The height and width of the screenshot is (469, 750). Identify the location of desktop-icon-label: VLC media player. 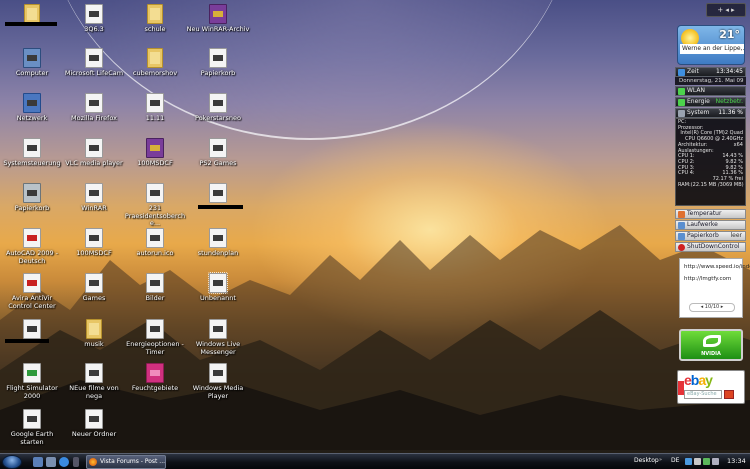
(94, 163).